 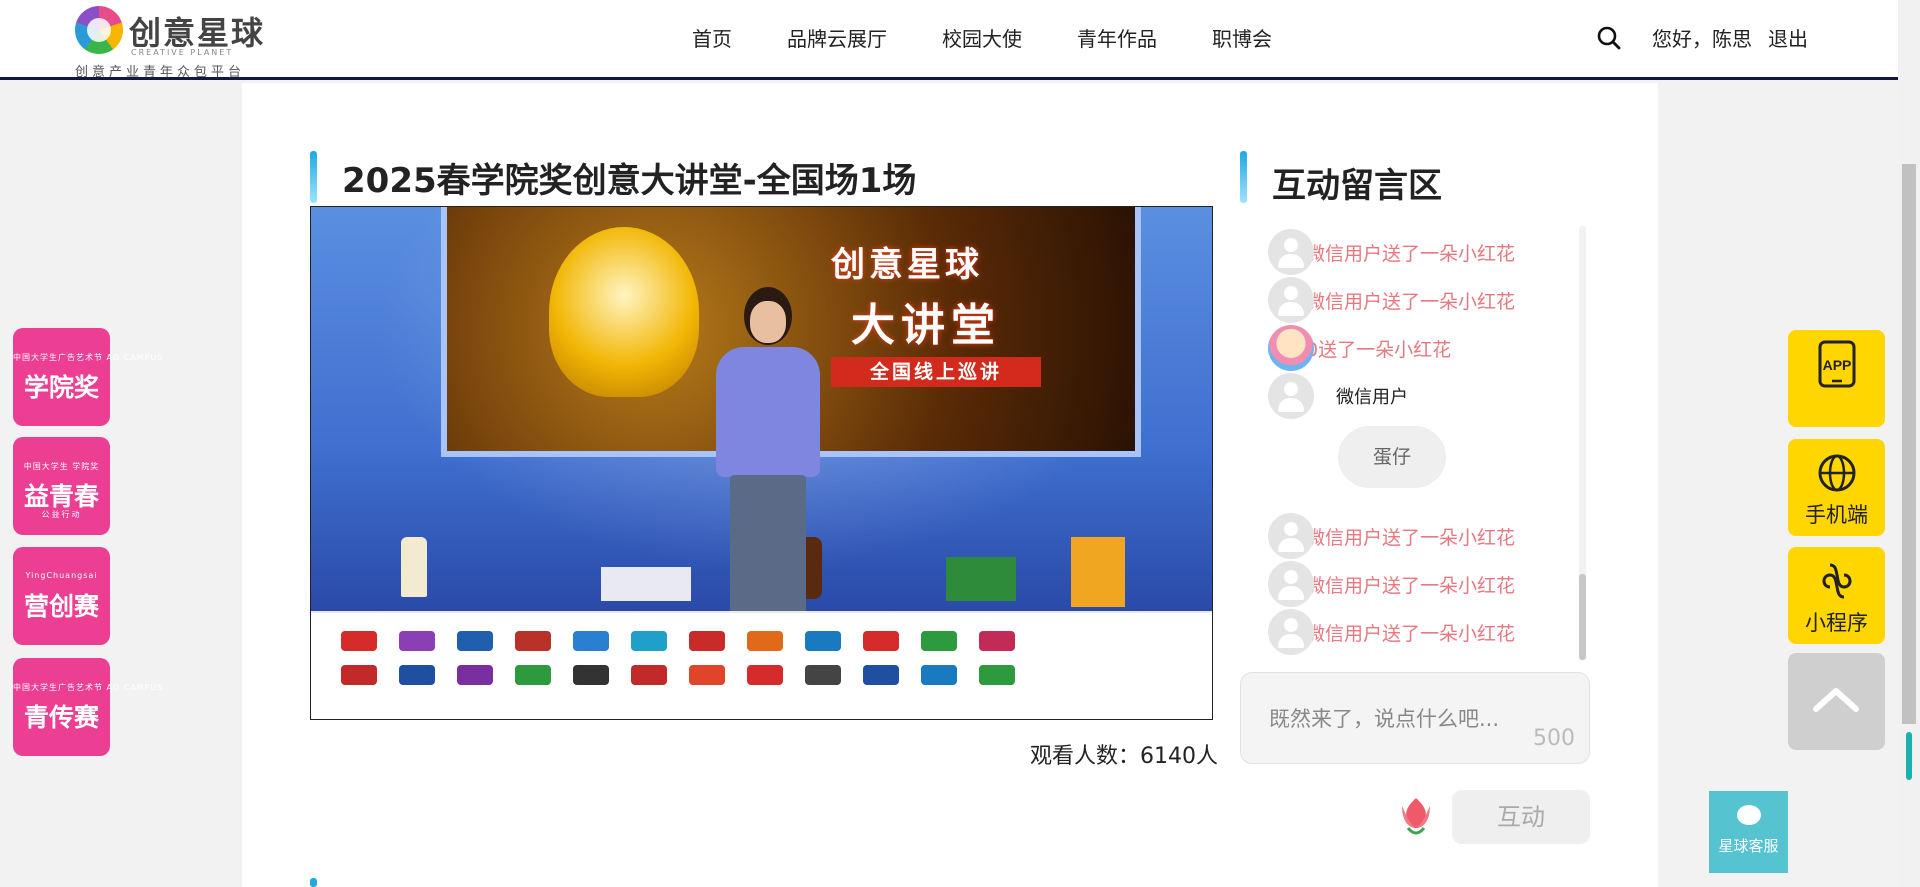 What do you see at coordinates (907, 265) in the screenshot?
I see `screen-brand-line1: 创意星球` at bounding box center [907, 265].